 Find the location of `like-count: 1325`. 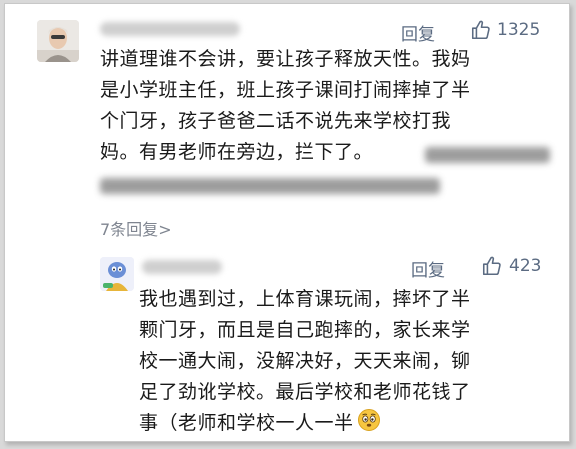

like-count: 1325 is located at coordinates (519, 30).